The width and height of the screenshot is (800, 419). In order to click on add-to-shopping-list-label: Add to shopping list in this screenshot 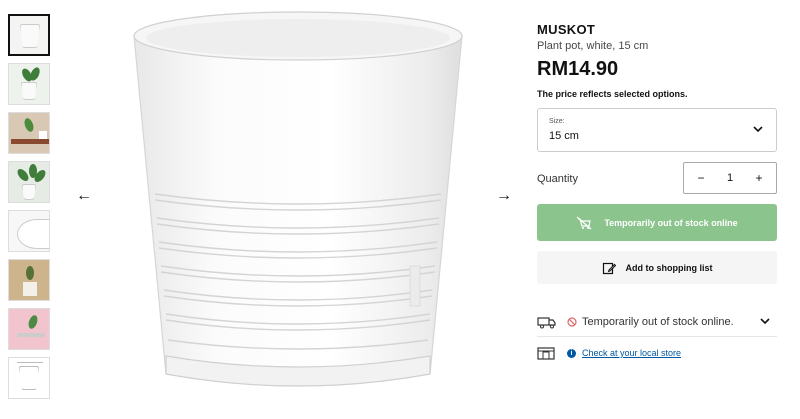, I will do `click(669, 267)`.